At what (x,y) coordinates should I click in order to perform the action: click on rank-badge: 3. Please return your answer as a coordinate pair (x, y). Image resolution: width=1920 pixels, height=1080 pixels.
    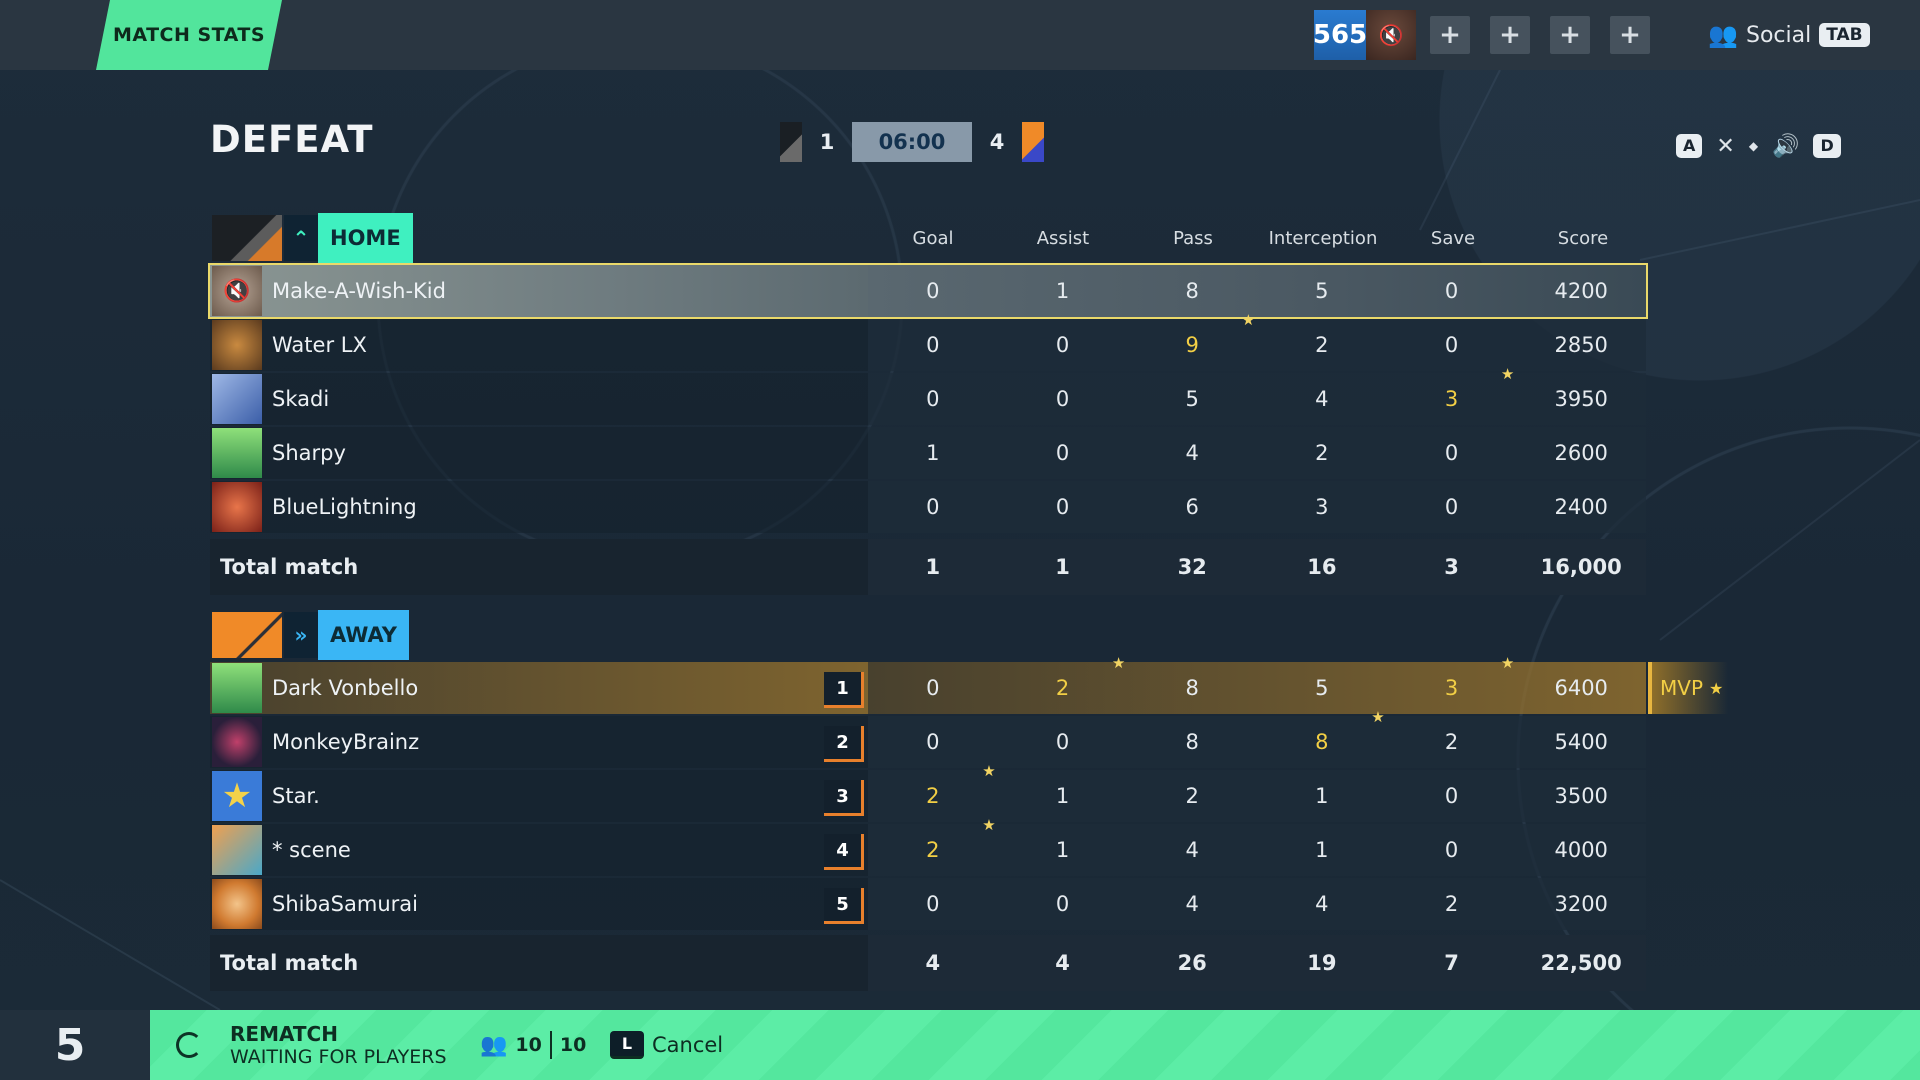
    Looking at the image, I should click on (844, 798).